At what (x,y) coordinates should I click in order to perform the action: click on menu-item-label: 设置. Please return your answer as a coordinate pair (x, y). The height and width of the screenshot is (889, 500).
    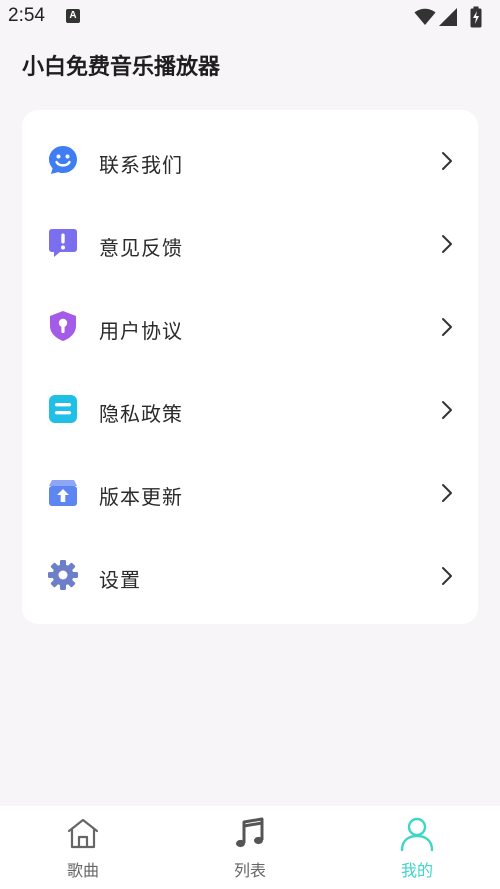
    Looking at the image, I should click on (120, 580).